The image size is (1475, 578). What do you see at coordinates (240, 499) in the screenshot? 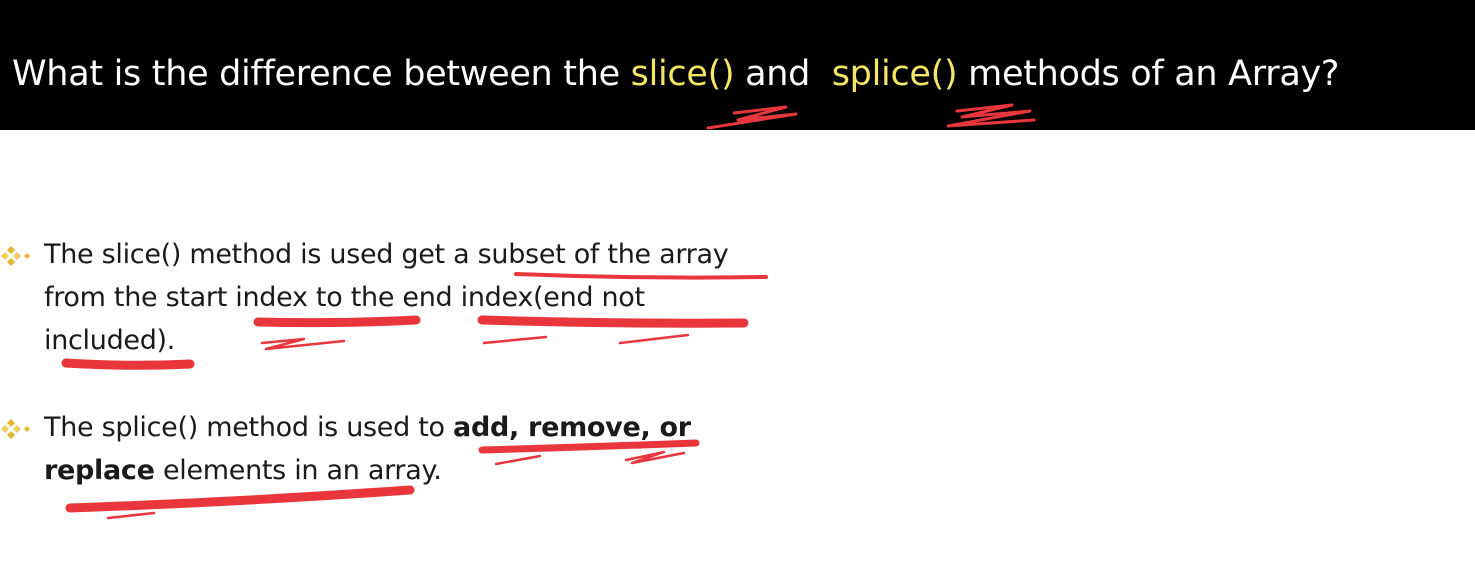
I see `ink-underline-replace` at bounding box center [240, 499].